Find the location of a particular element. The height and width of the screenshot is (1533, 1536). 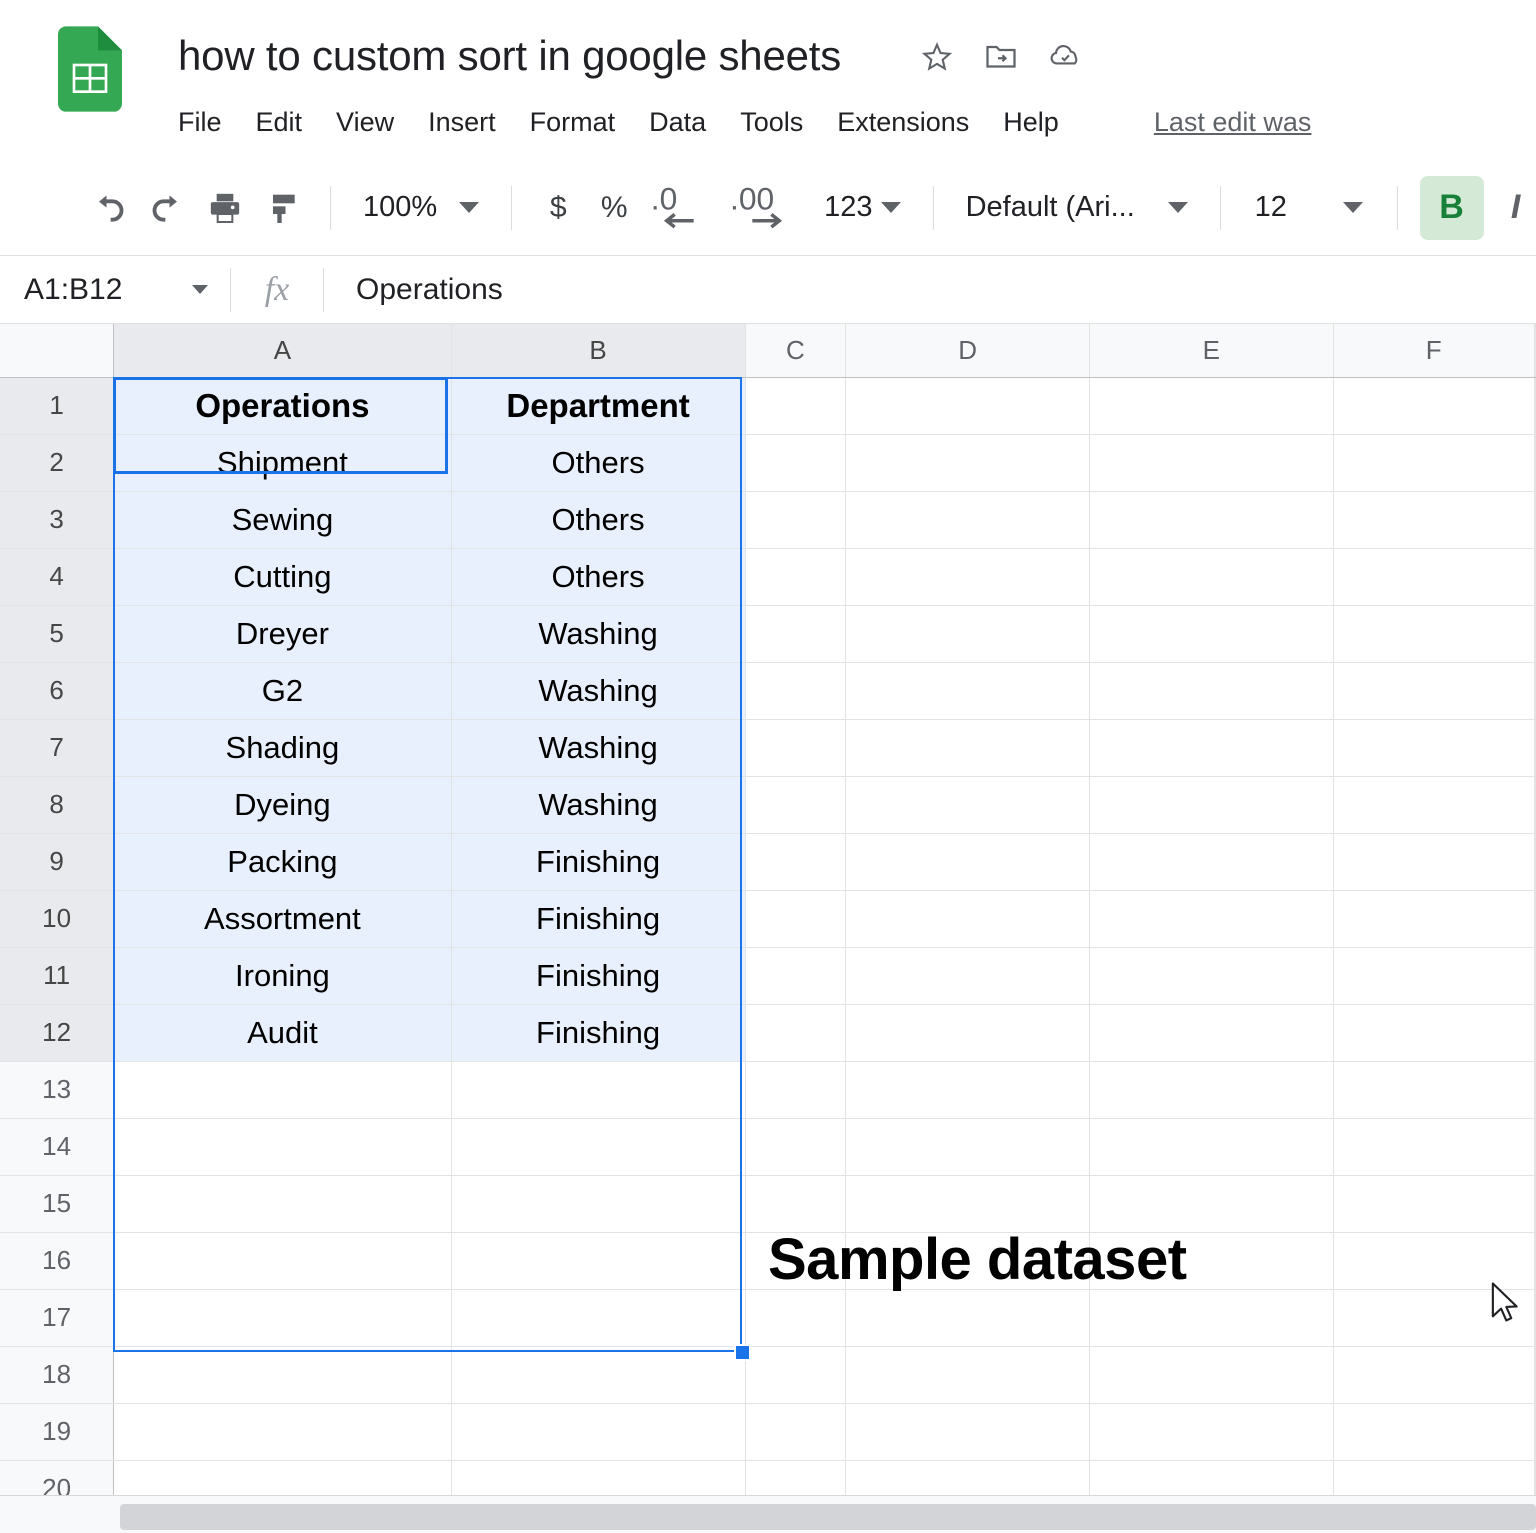

cell-E10 is located at coordinates (1211, 919).